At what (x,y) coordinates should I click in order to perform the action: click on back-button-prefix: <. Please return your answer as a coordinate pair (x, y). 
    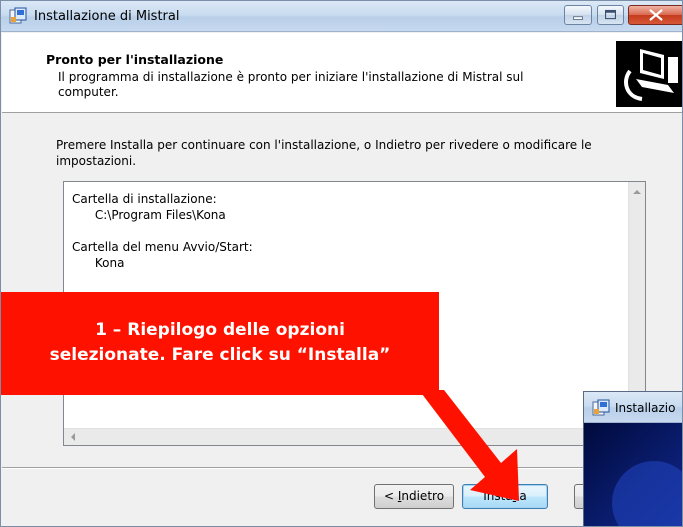
    Looking at the image, I should click on (390, 496).